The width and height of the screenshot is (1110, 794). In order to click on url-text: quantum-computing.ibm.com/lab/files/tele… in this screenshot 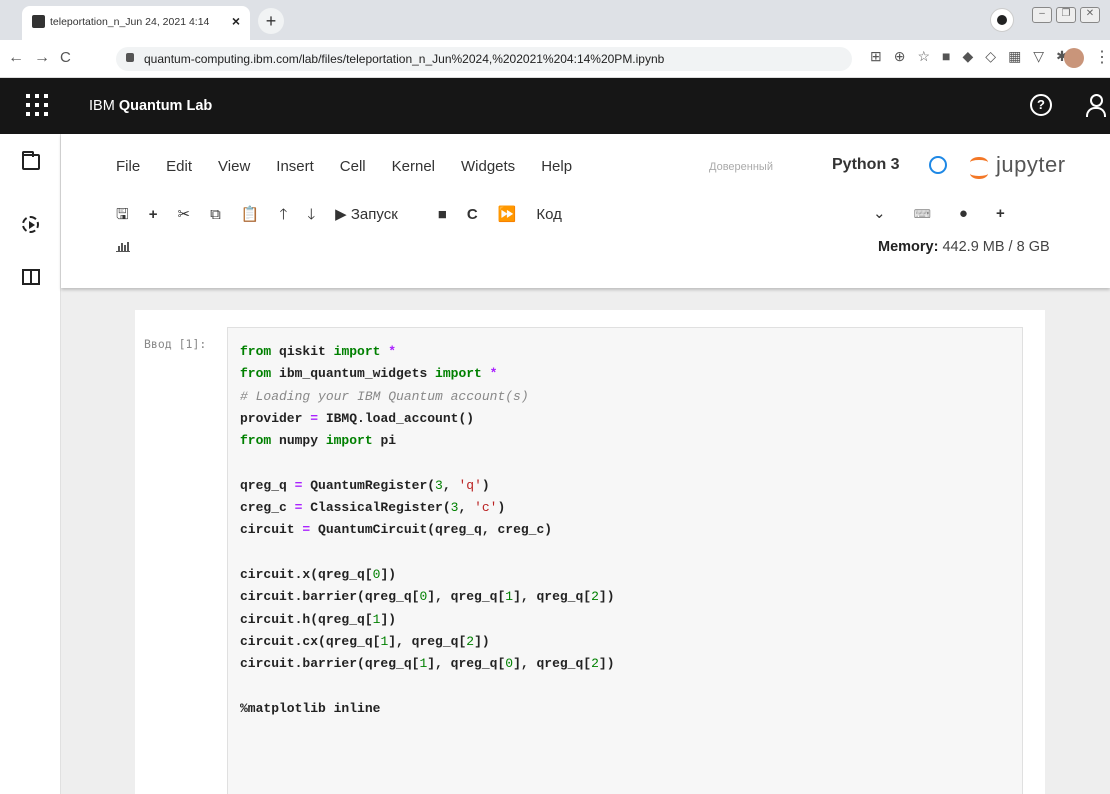, I will do `click(404, 59)`.